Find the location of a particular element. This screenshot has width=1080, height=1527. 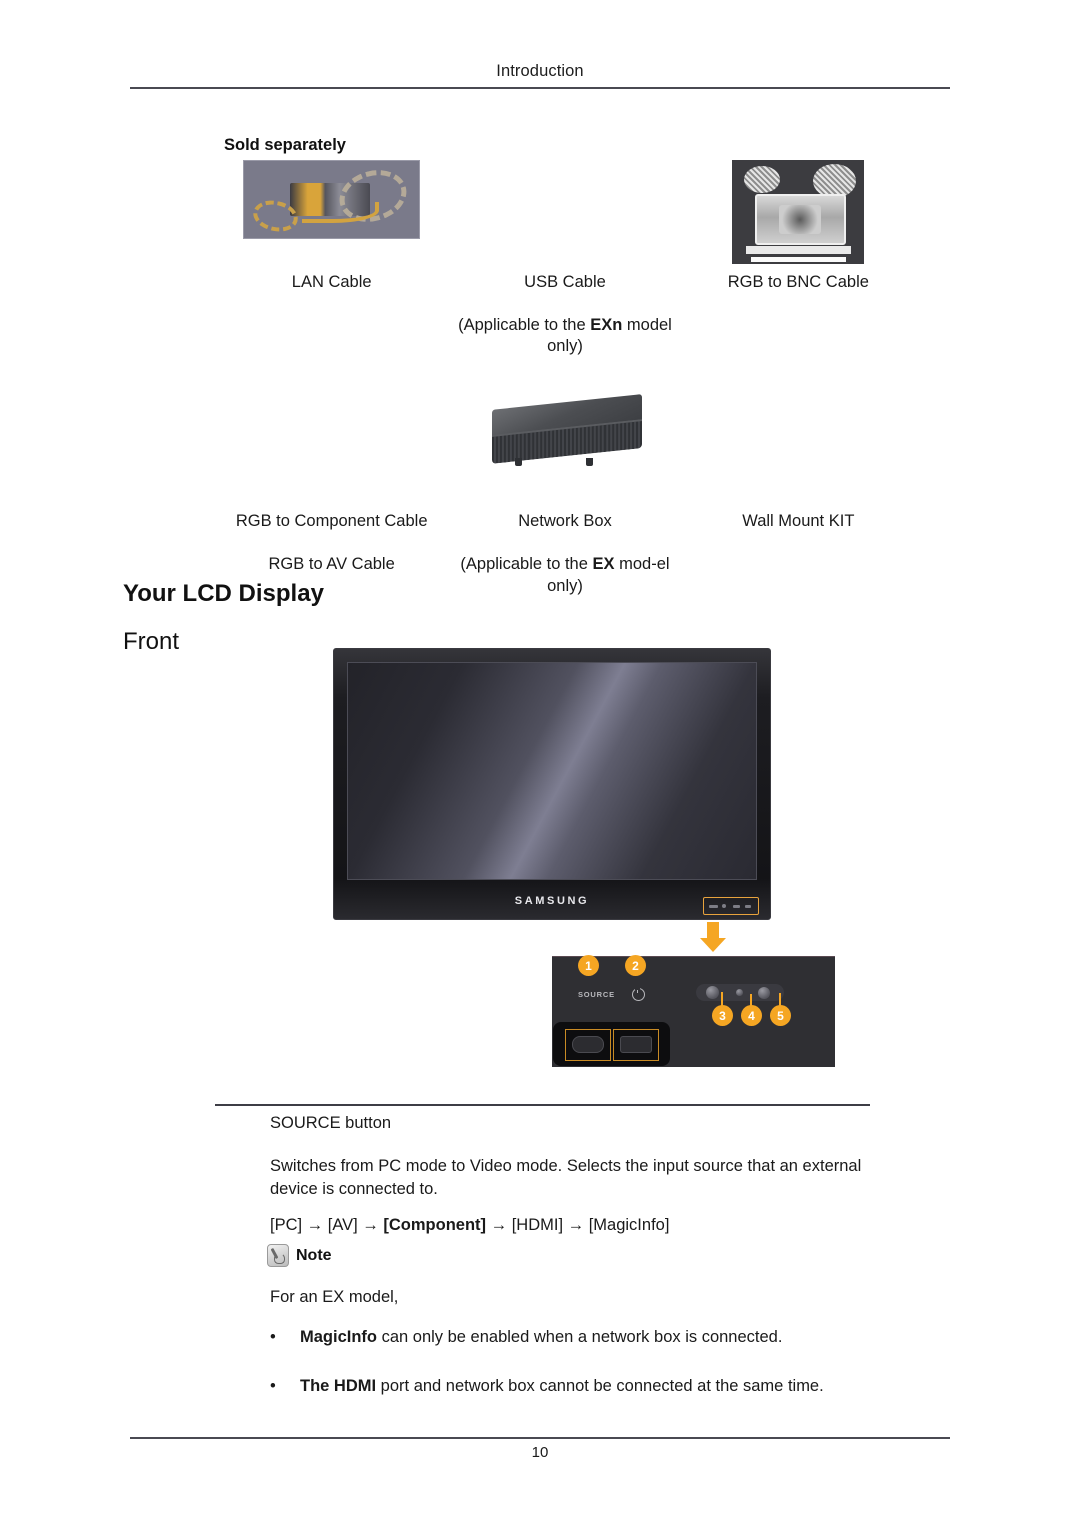

footer-divider is located at coordinates (540, 1438).